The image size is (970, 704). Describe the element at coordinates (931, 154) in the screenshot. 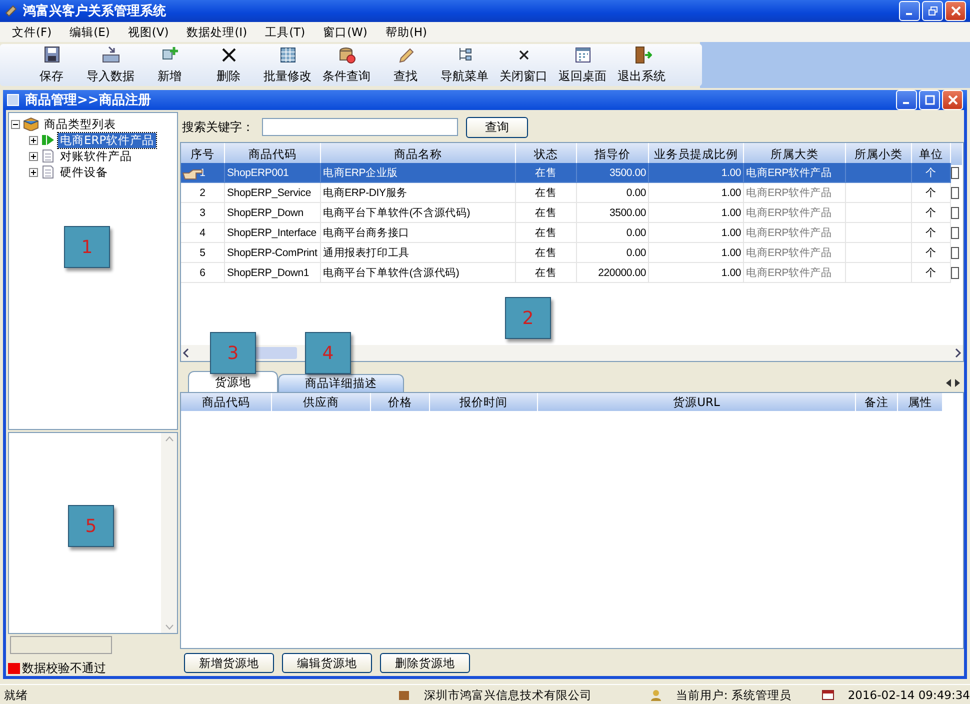

I see `column-header: 单位` at that location.